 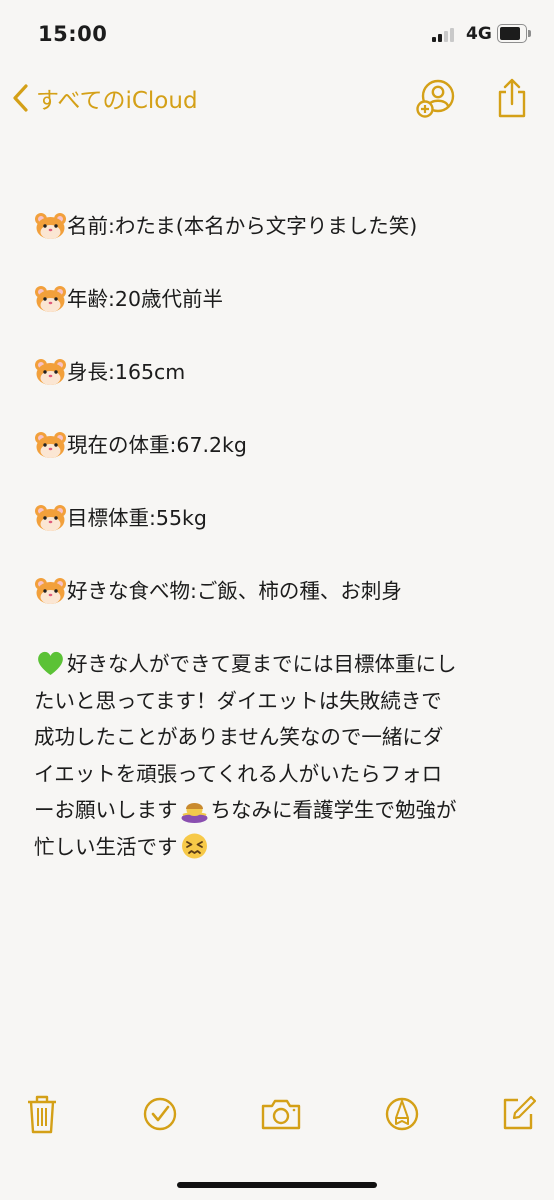 What do you see at coordinates (446, 34) in the screenshot?
I see `signal-icon` at bounding box center [446, 34].